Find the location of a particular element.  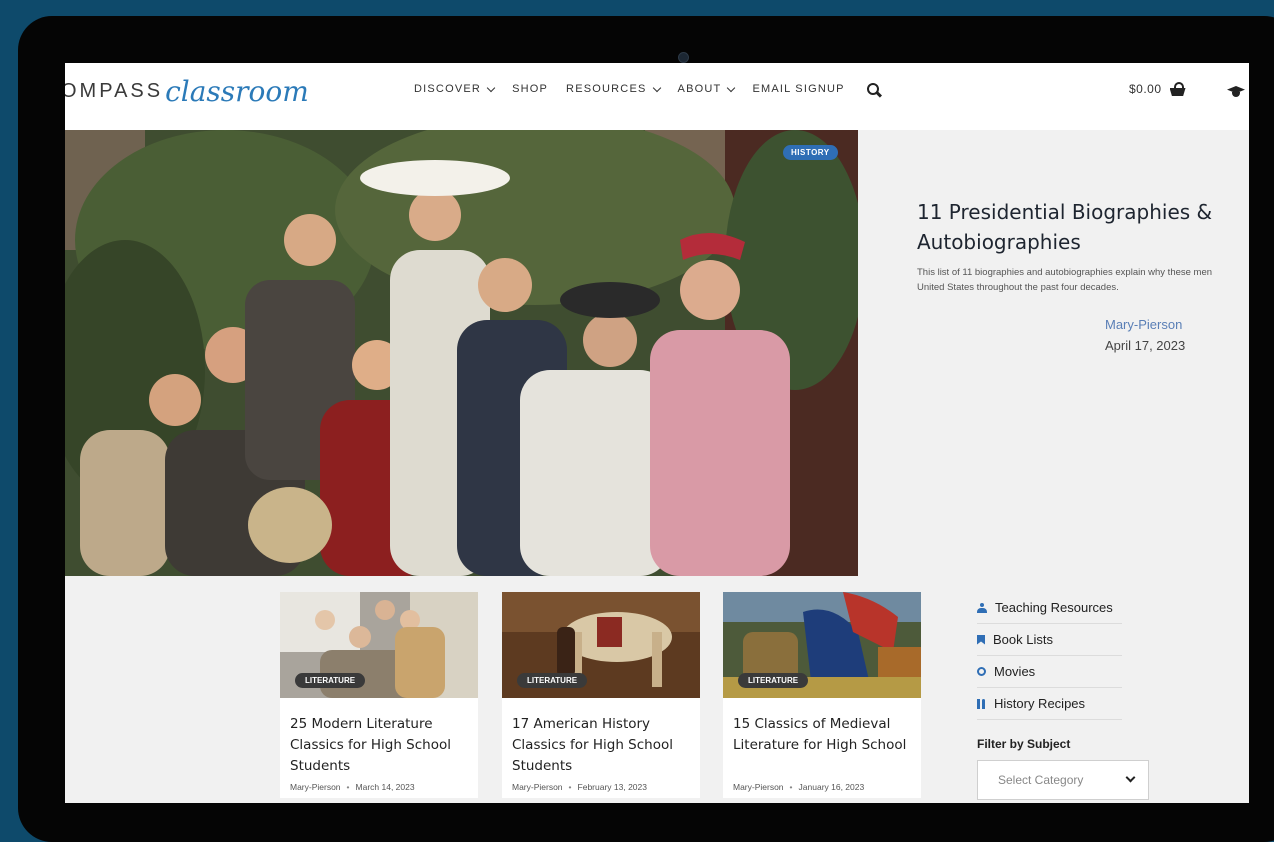

nav-shop: SHOP is located at coordinates (530, 89).